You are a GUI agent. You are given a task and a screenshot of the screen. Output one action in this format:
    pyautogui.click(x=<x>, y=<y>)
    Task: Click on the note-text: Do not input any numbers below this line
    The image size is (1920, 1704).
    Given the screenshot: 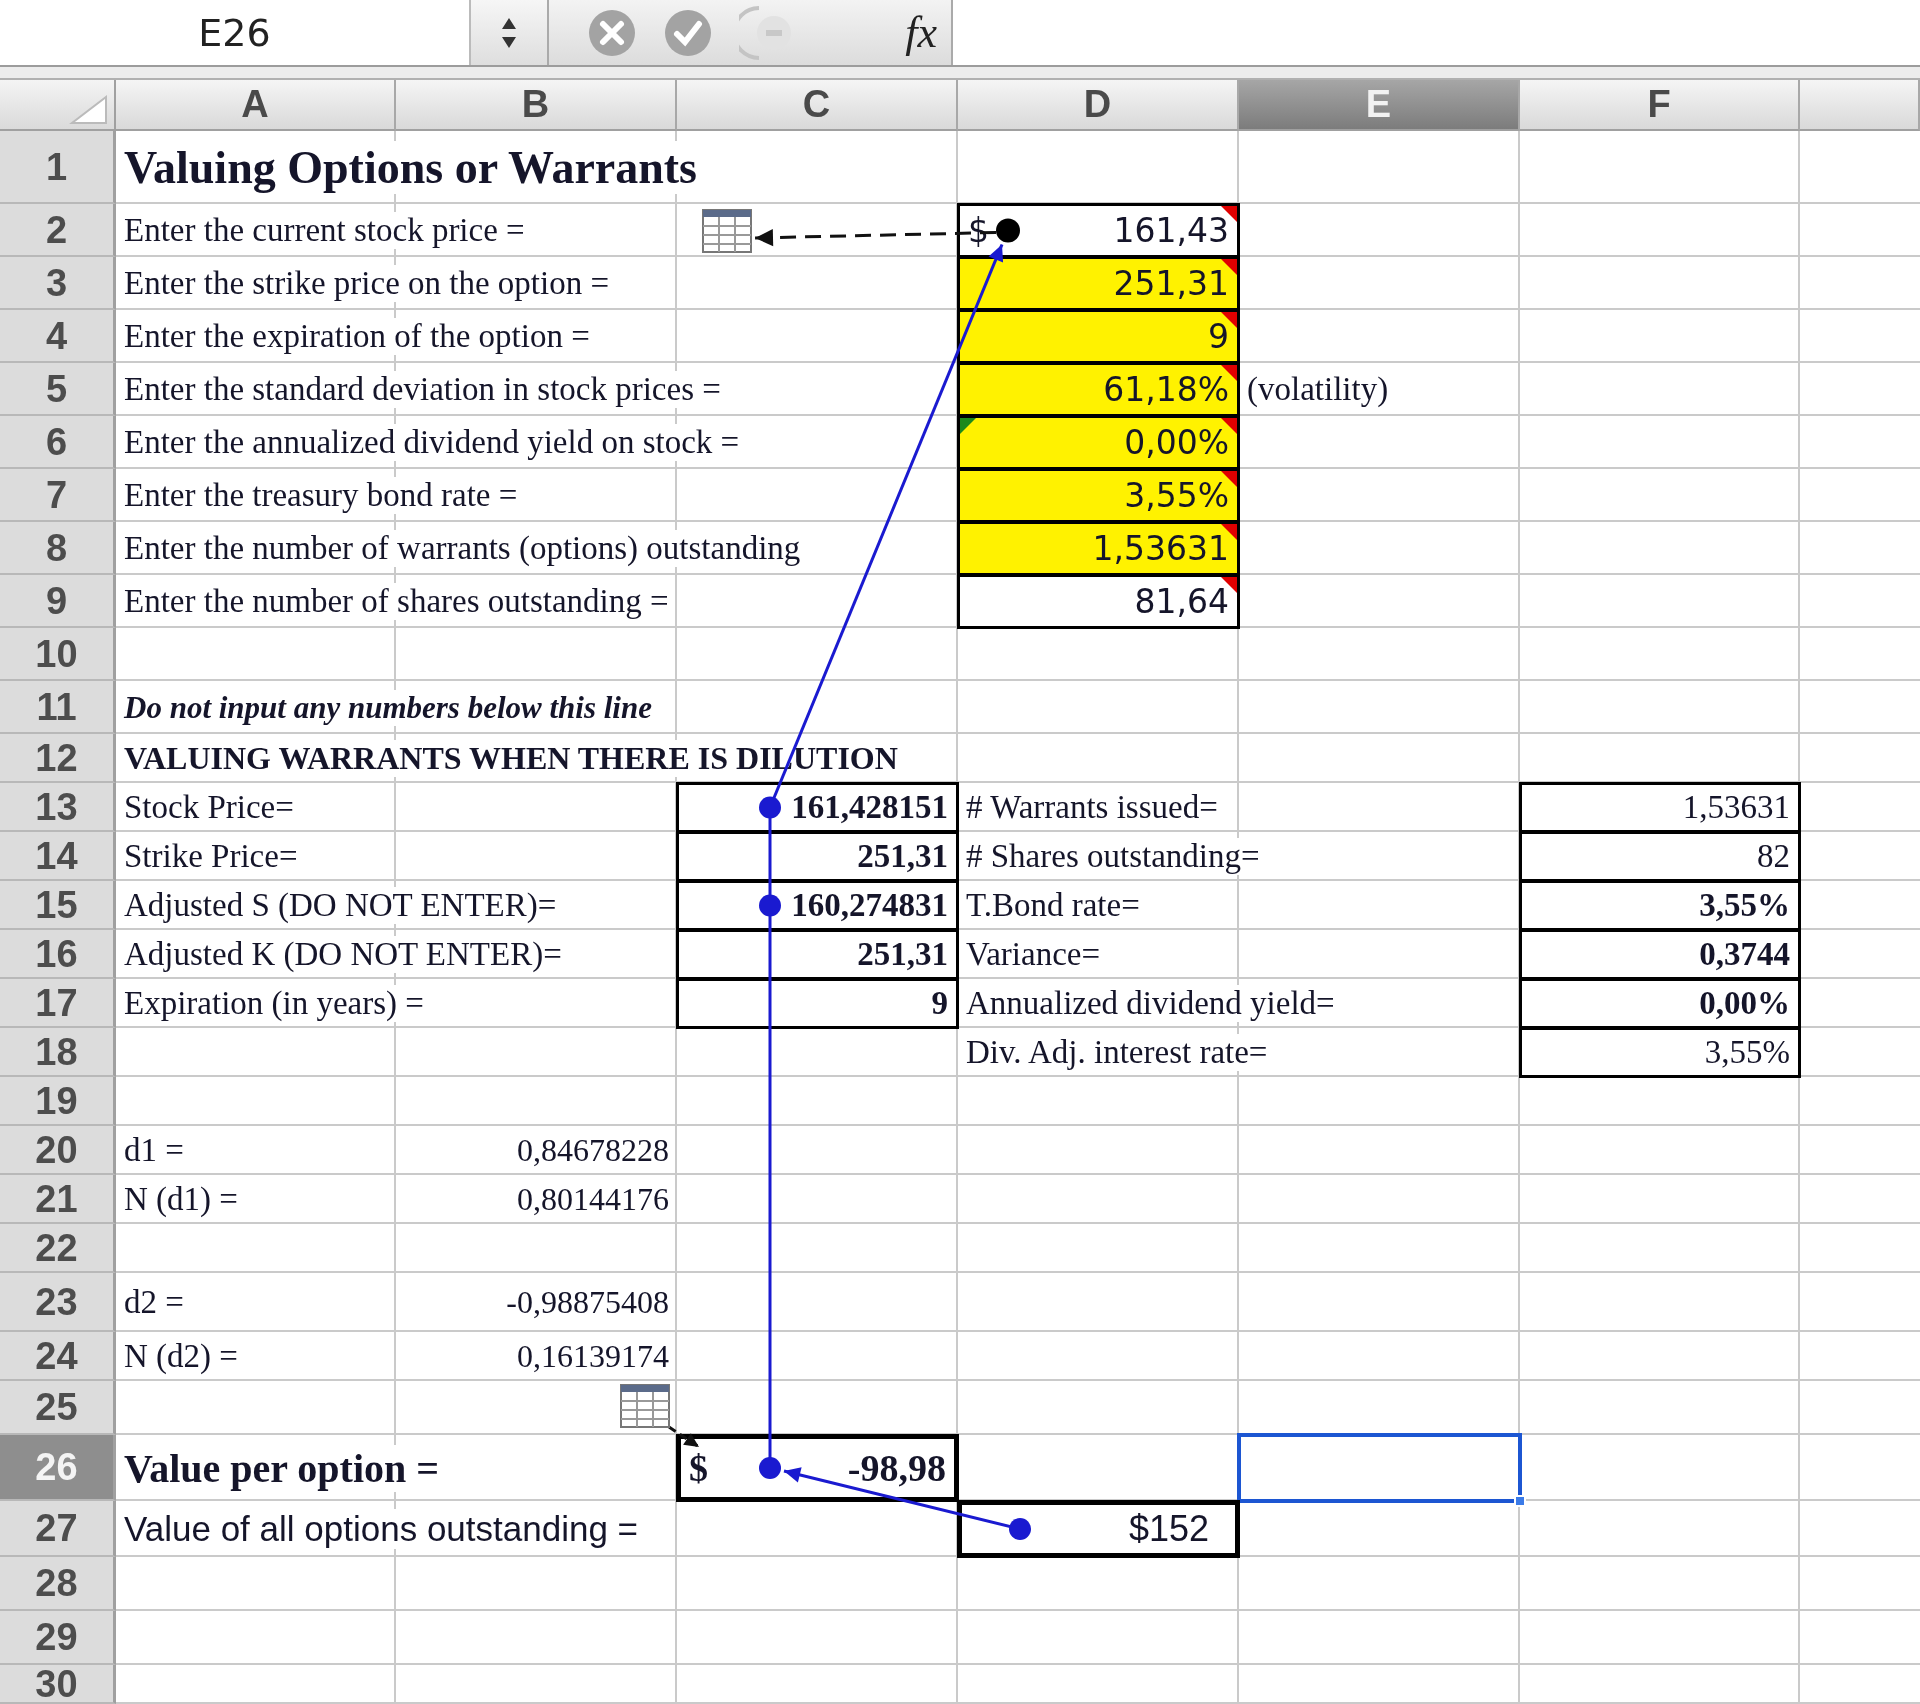 What is the action you would take?
    pyautogui.click(x=388, y=707)
    